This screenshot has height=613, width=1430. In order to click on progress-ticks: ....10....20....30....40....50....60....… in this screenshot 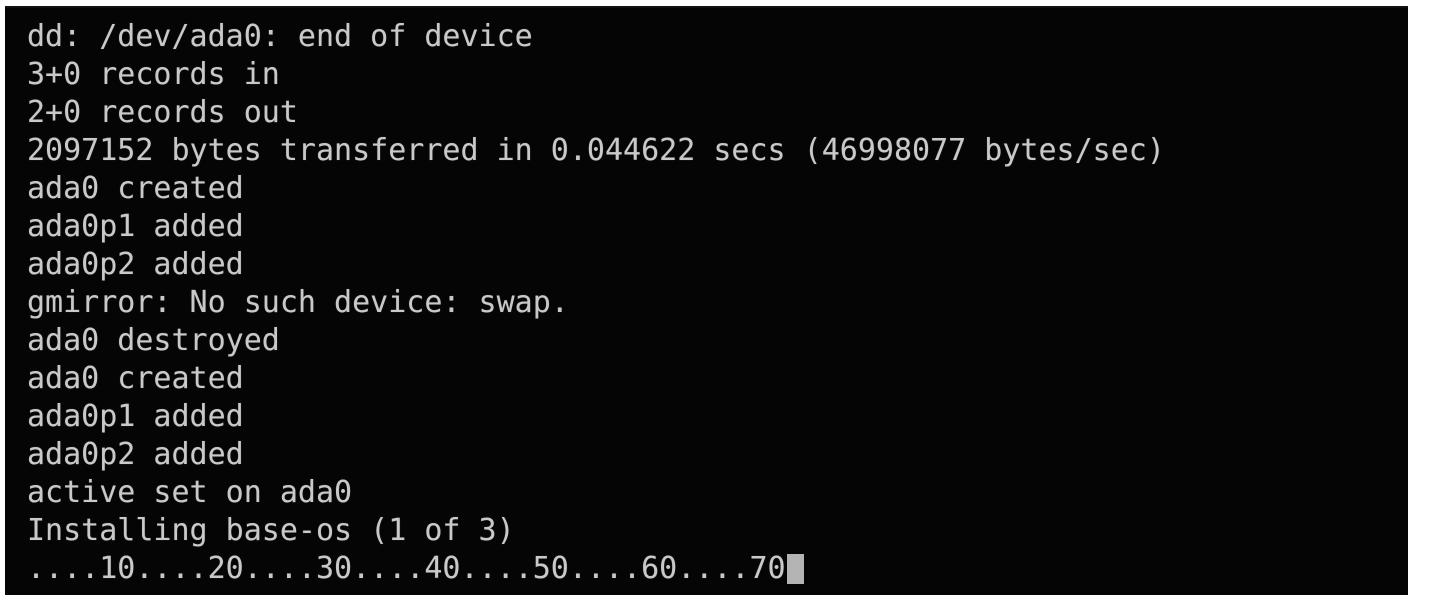, I will do `click(406, 568)`.